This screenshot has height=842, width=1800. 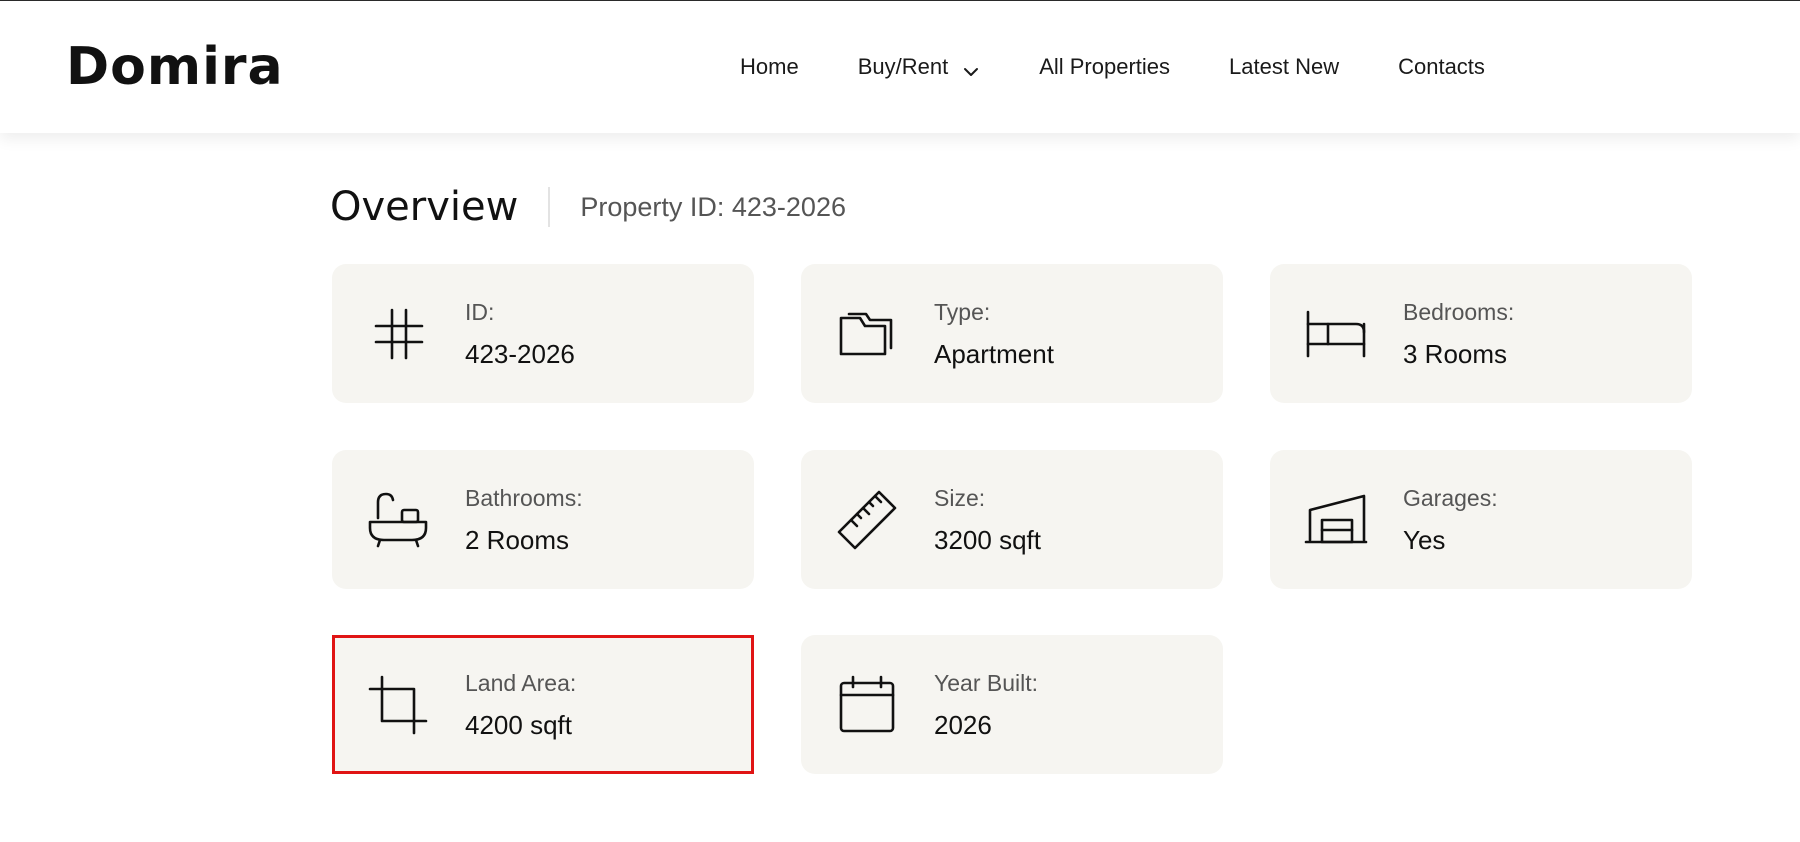 What do you see at coordinates (543, 704) in the screenshot?
I see `detail-card-land-area: Land Area: 4200 sqft` at bounding box center [543, 704].